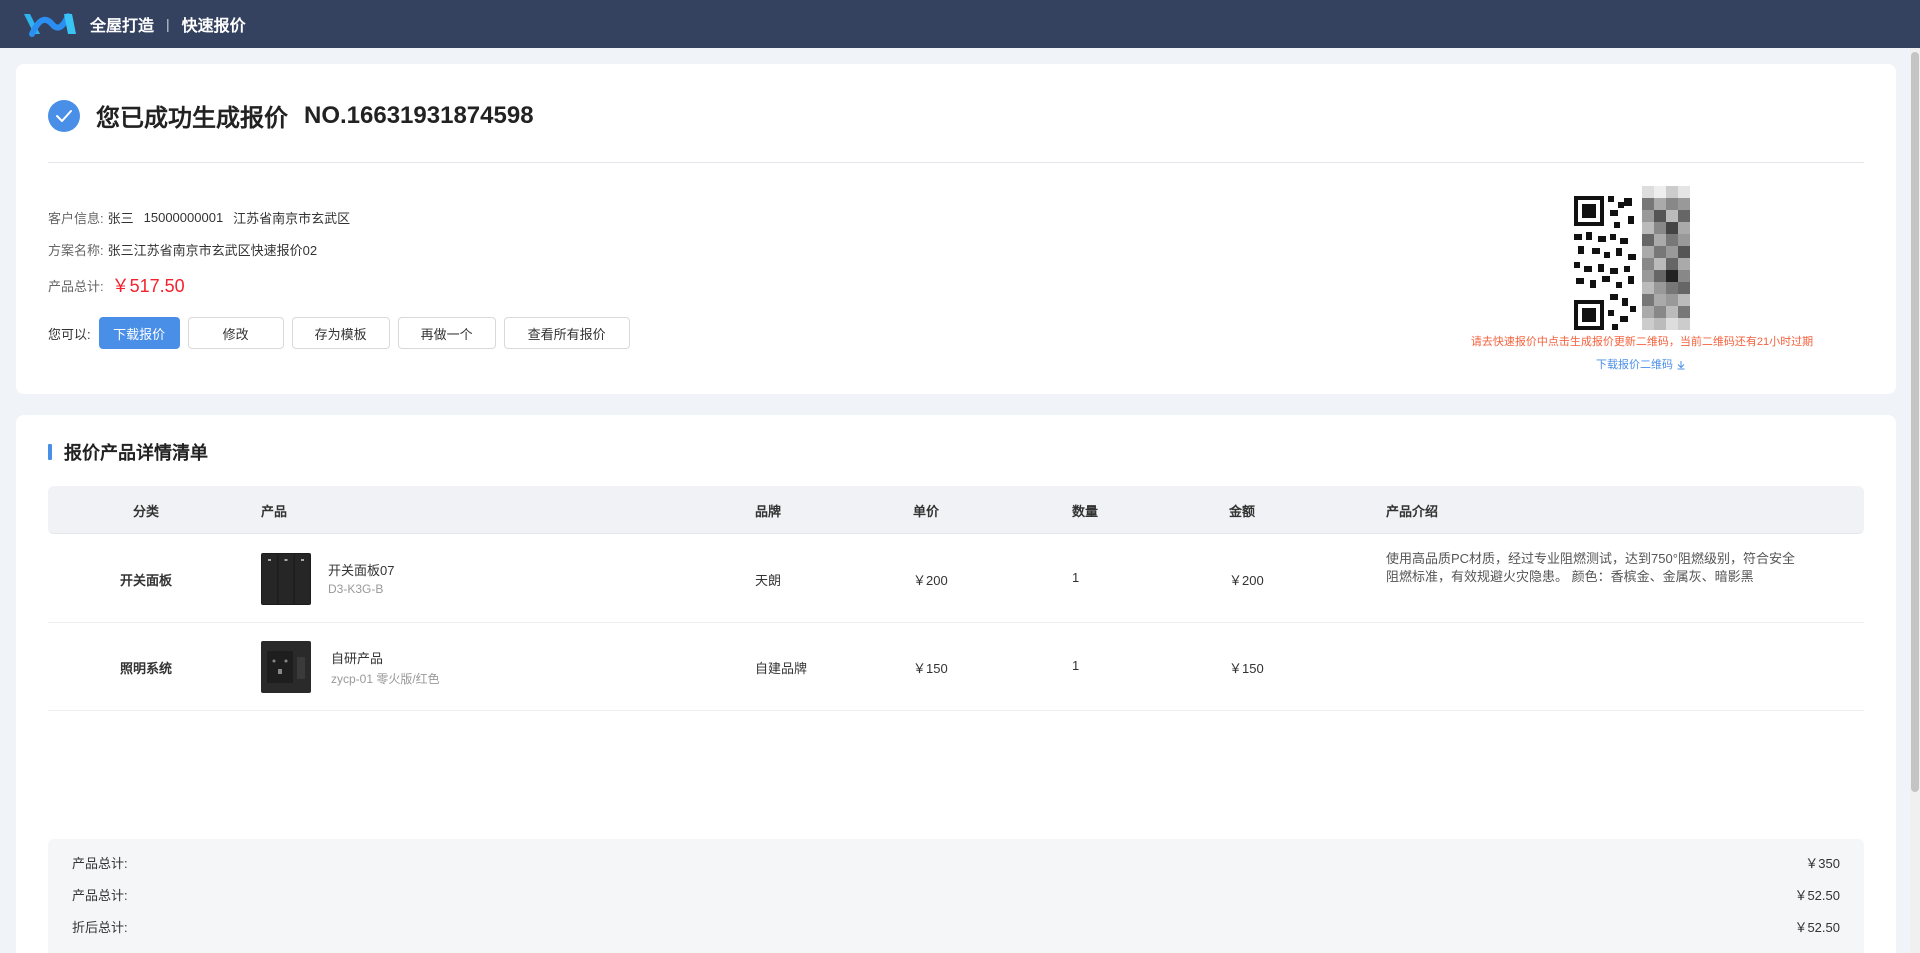 This screenshot has height=953, width=1920. Describe the element at coordinates (930, 580) in the screenshot. I see `row-unit-price: ￥200` at that location.